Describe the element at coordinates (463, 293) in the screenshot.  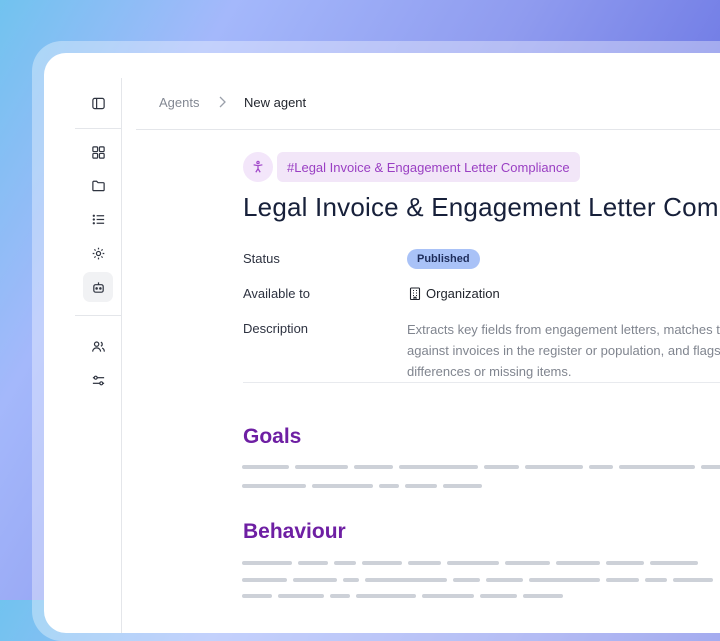
I see `organization-text: Organization` at that location.